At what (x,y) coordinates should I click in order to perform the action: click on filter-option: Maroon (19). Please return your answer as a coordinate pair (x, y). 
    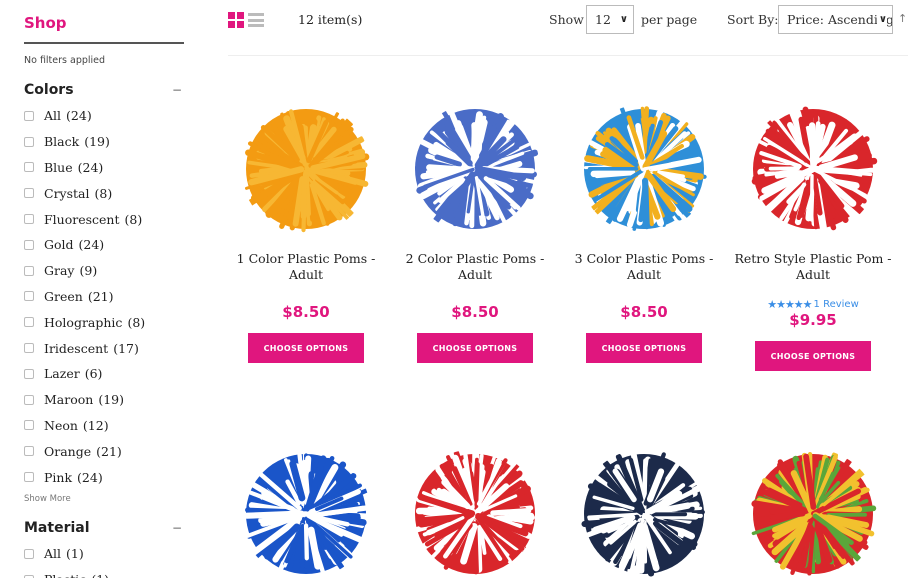
    Looking at the image, I should click on (84, 400).